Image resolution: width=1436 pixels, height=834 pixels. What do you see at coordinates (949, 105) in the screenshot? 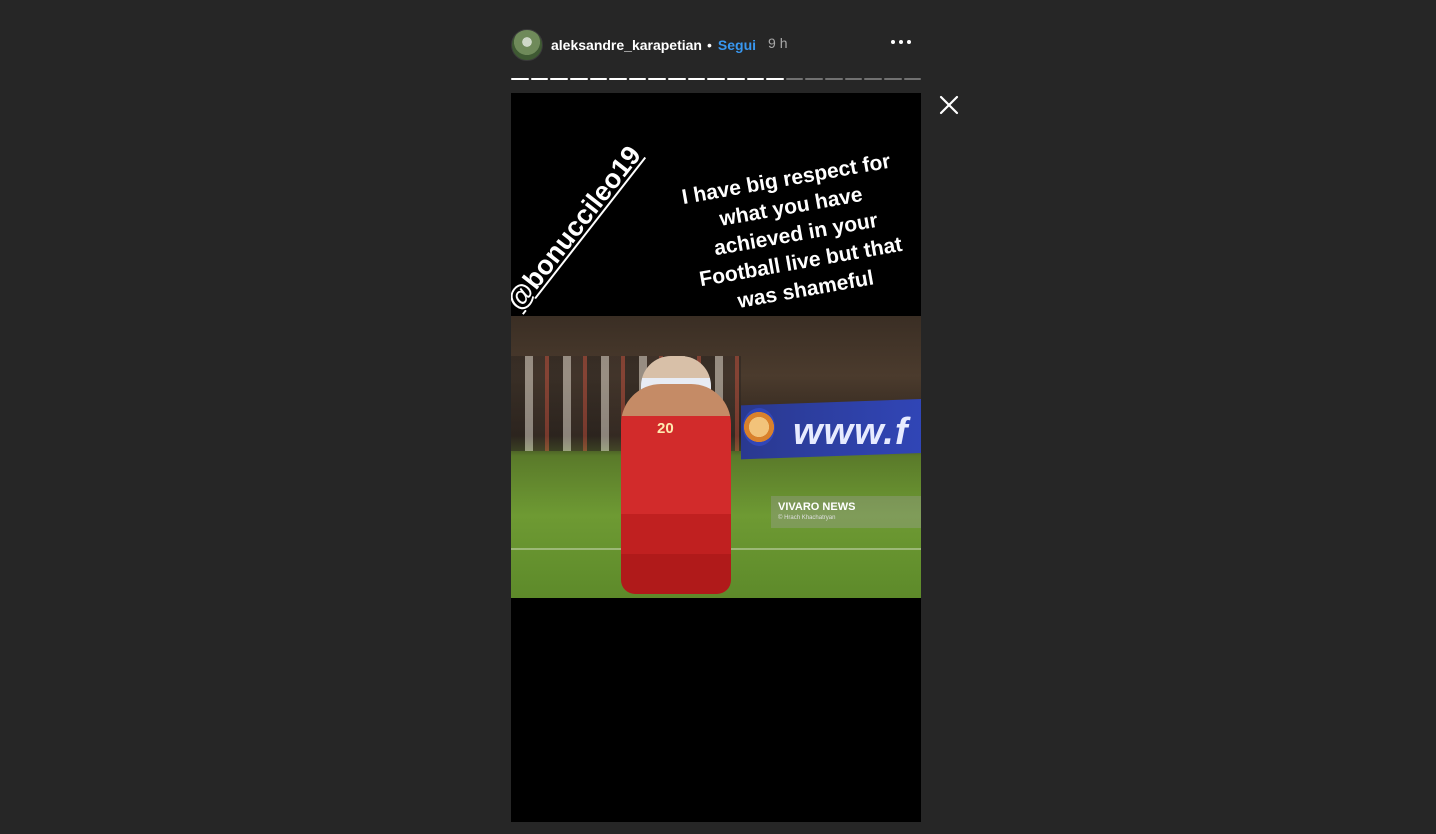
I see `close-icon` at bounding box center [949, 105].